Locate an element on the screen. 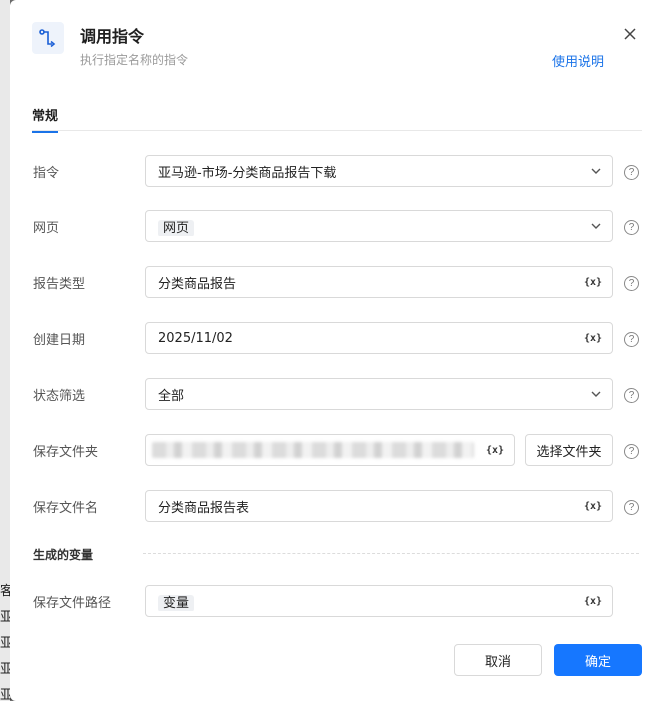 Image resolution: width=666 pixels, height=701 pixels. choose-folder-button: 选择文件夹 is located at coordinates (569, 450).